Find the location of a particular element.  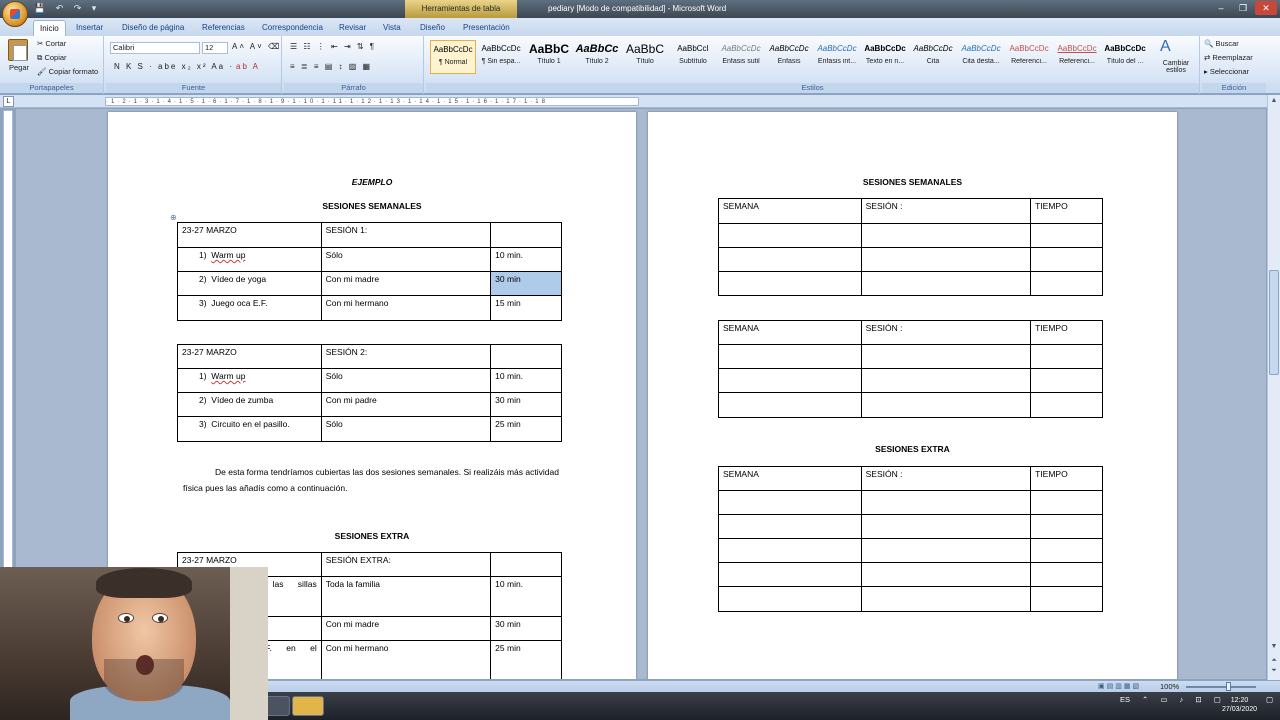

selected-table-cell: 30 min is located at coordinates (526, 283).